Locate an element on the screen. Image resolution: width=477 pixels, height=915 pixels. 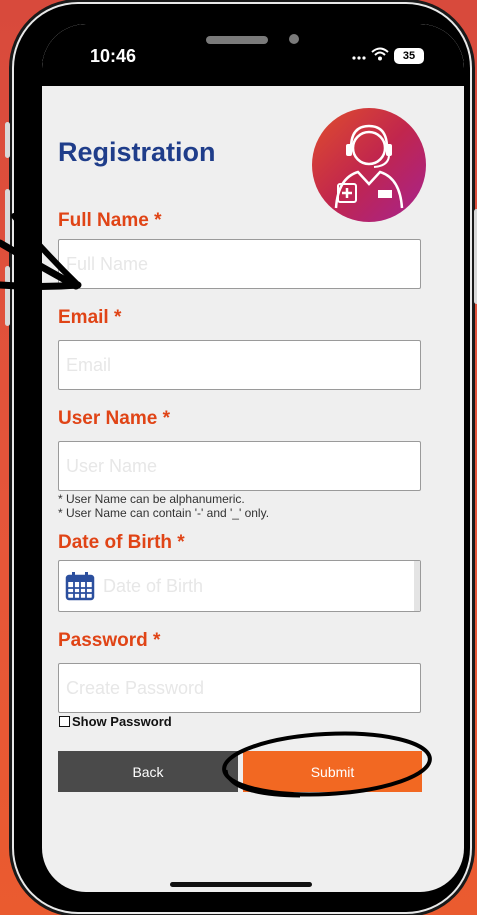
dob-input is located at coordinates (257, 586).